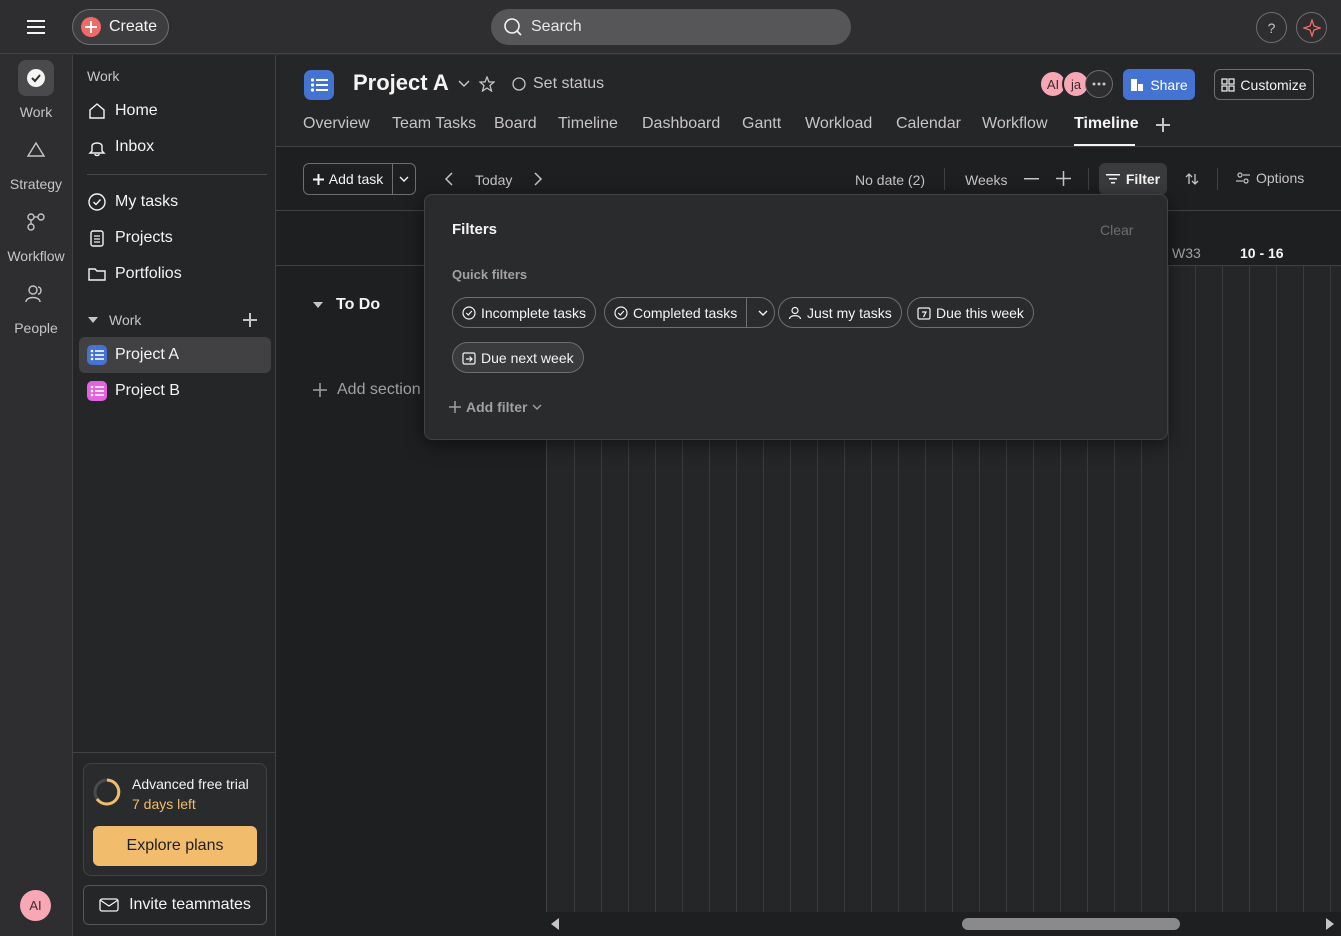 The image size is (1341, 936). I want to click on section-to-do: To Do, so click(346, 305).